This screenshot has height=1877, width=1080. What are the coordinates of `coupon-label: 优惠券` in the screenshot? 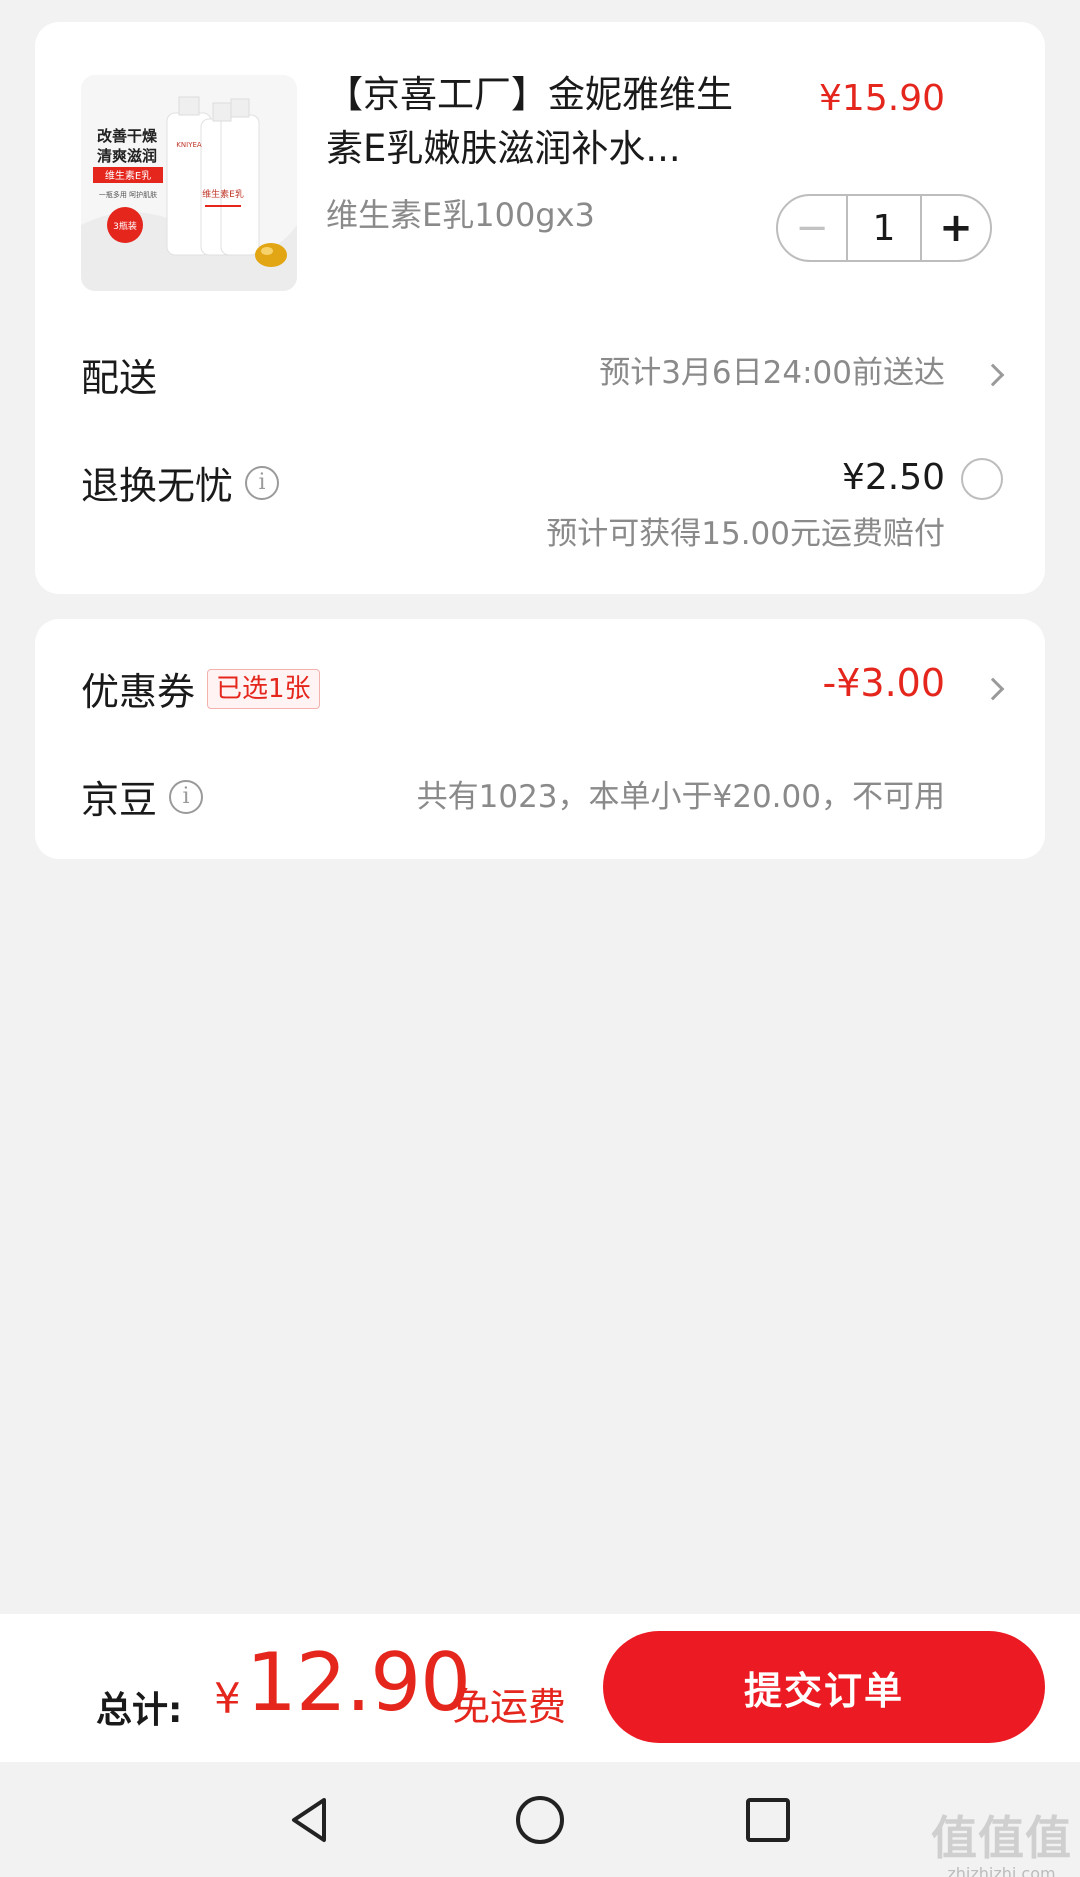 It's located at (138, 692).